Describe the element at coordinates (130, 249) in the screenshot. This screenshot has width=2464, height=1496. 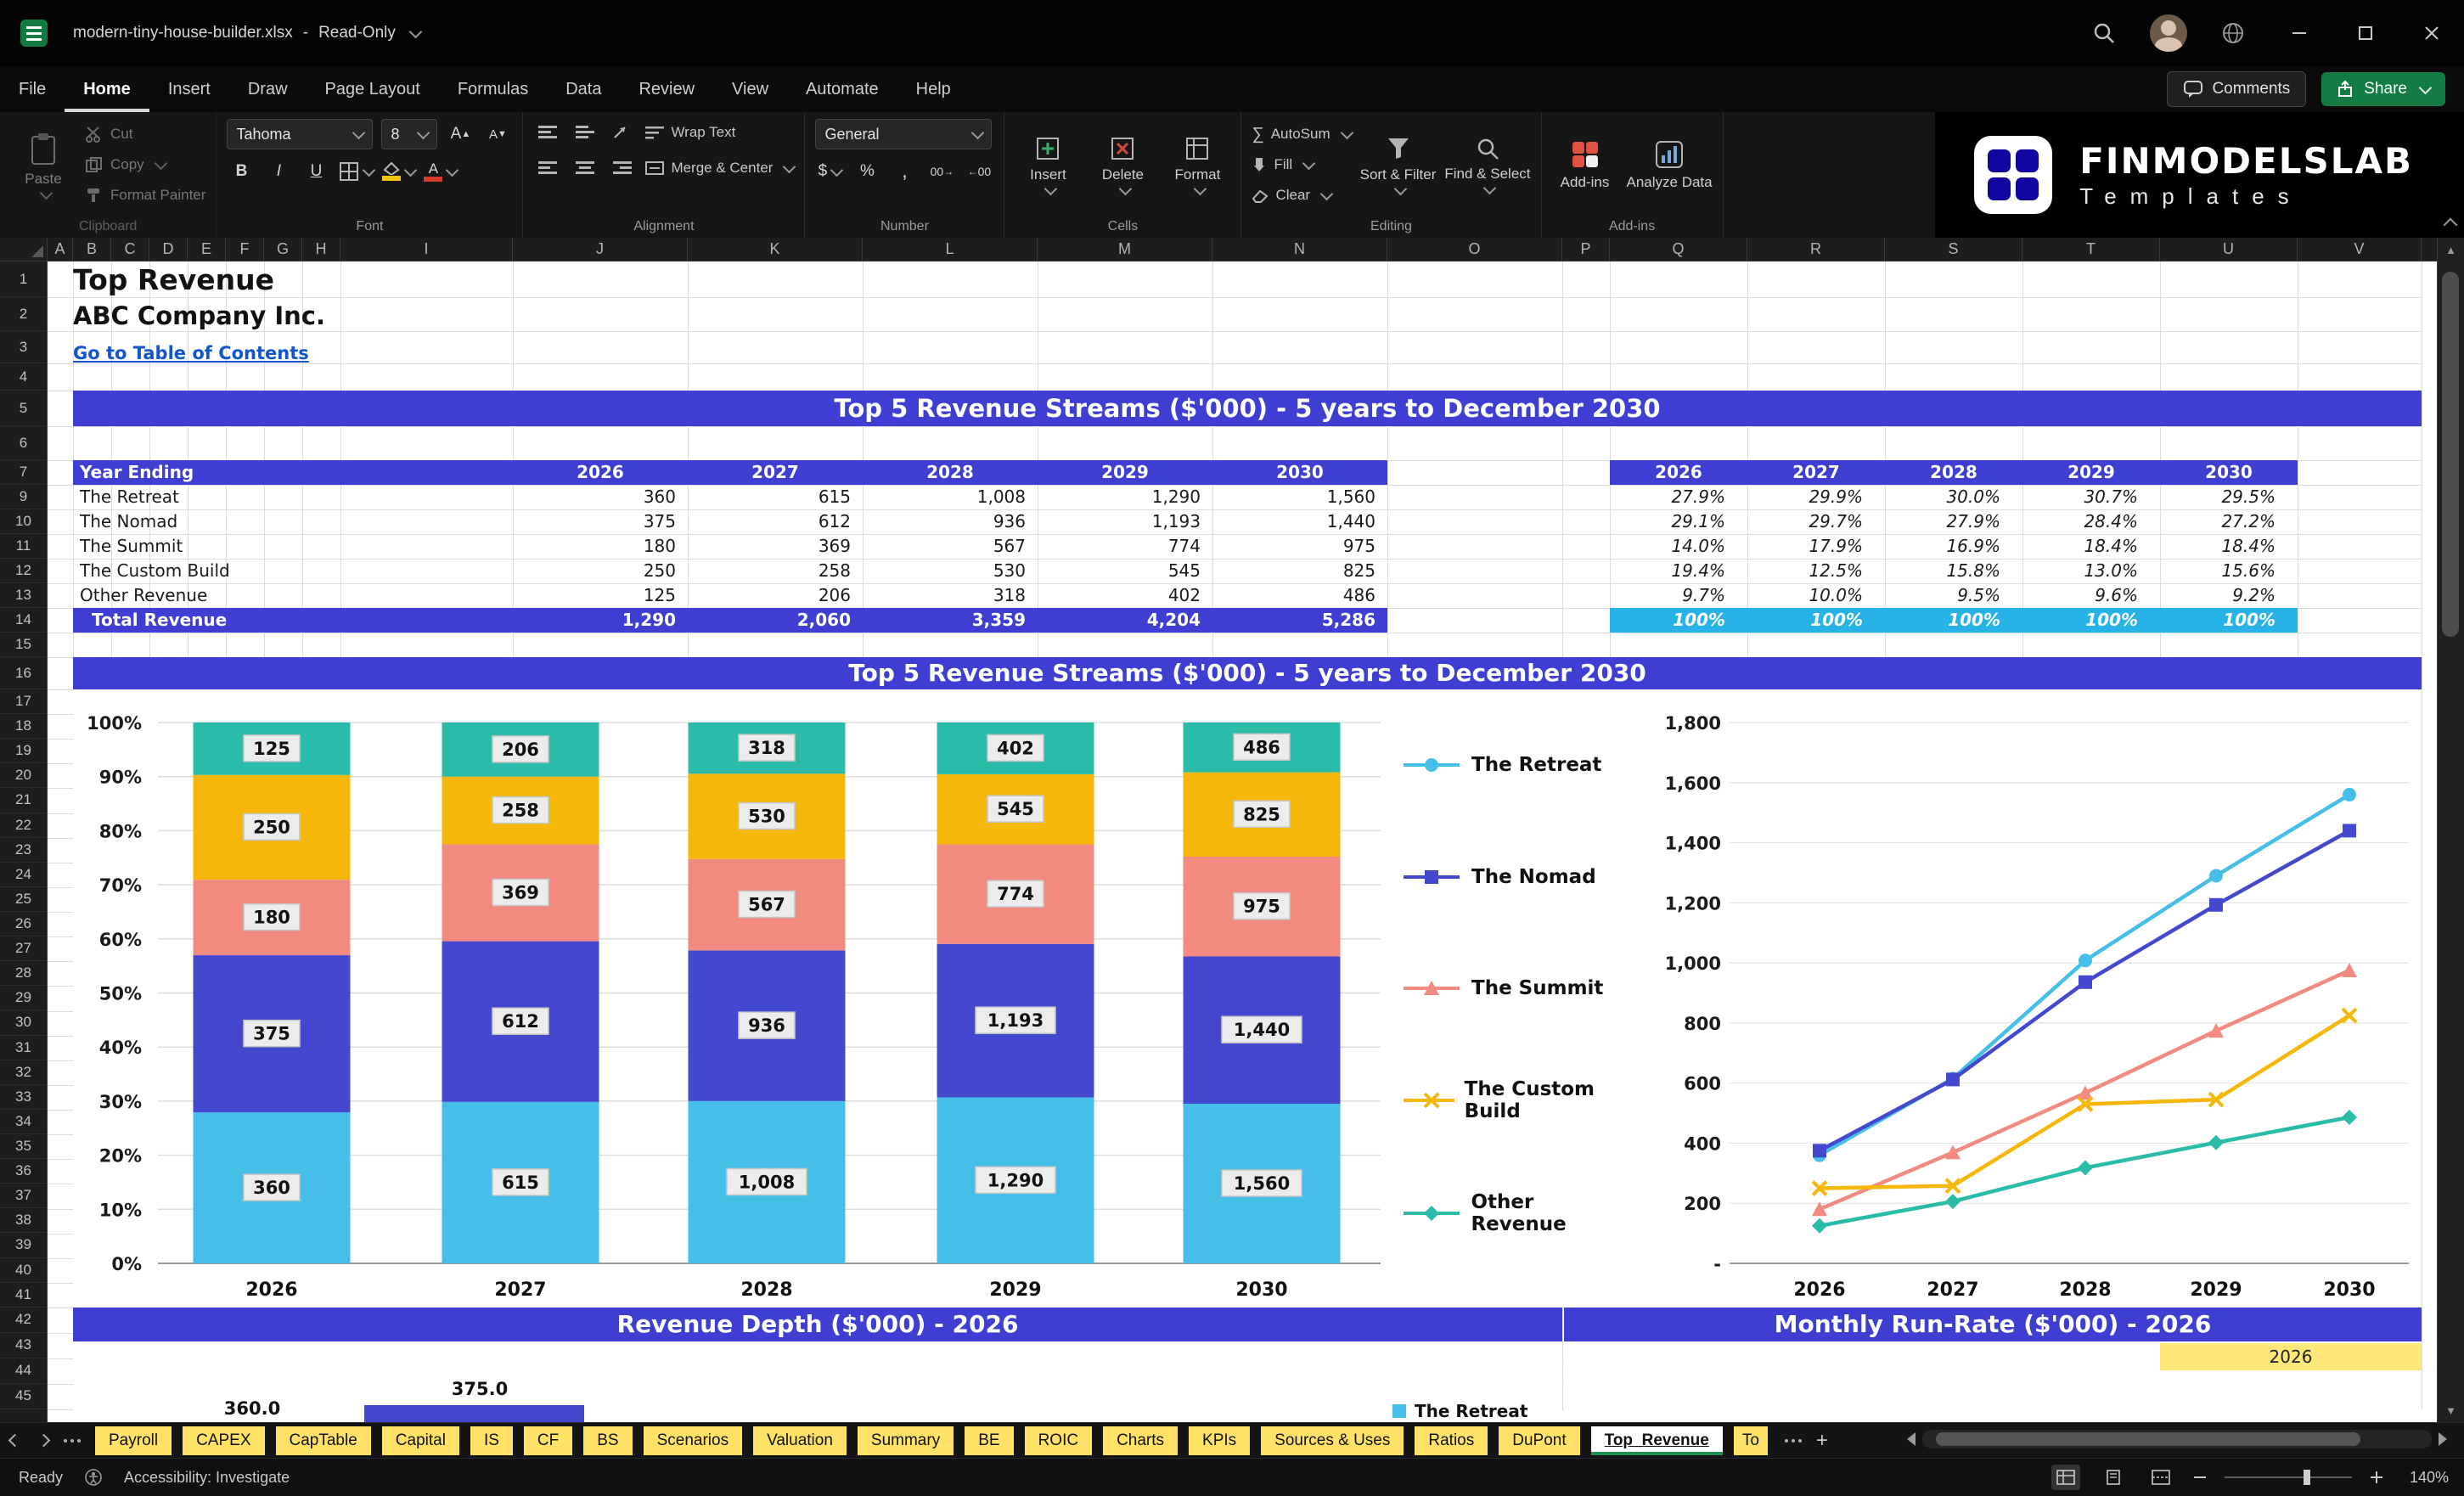
I see `column-header: C` at that location.